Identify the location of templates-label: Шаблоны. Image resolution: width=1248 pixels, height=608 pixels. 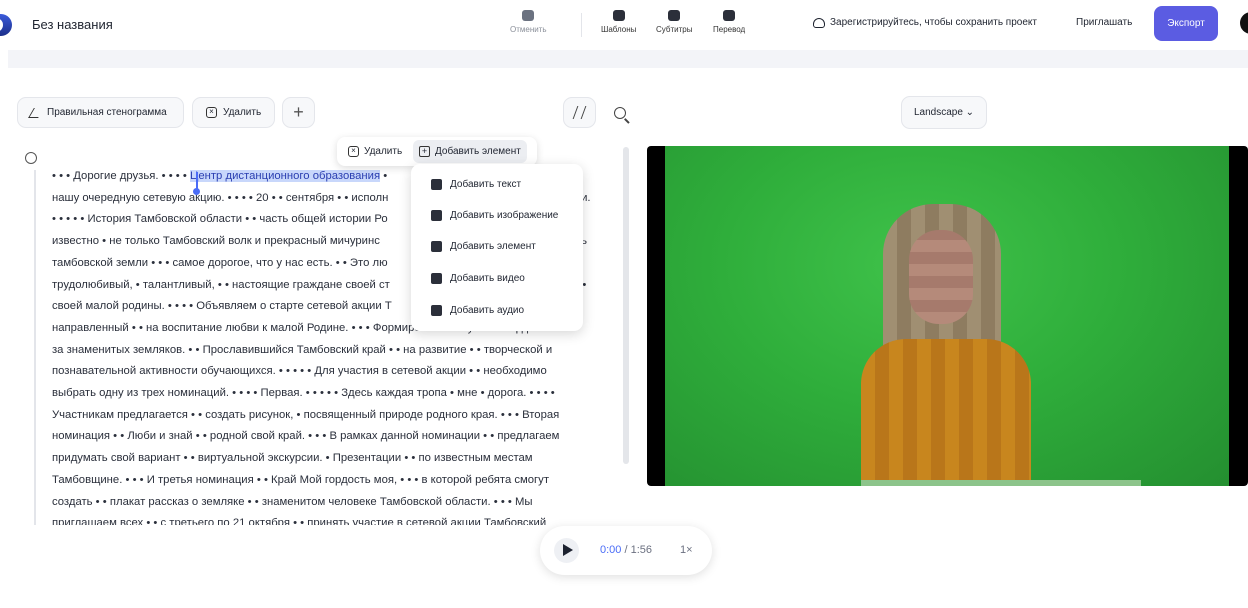
(619, 29).